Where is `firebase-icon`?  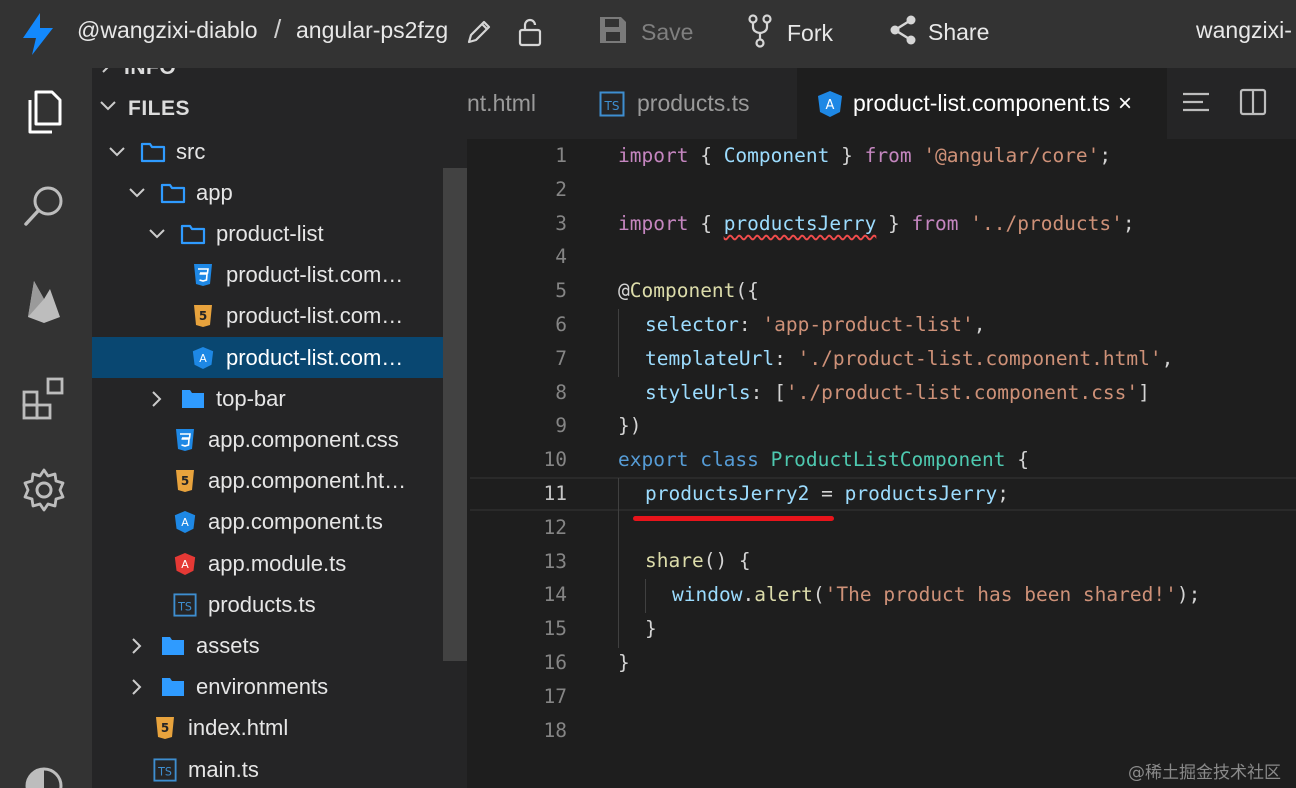 firebase-icon is located at coordinates (44, 300).